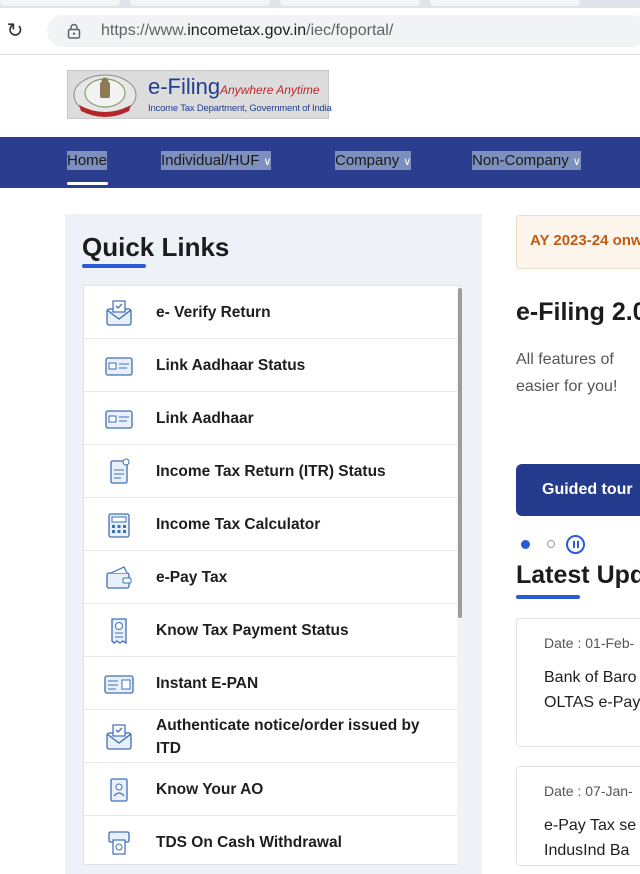  I want to click on logo-title: e-Filing, so click(184, 86).